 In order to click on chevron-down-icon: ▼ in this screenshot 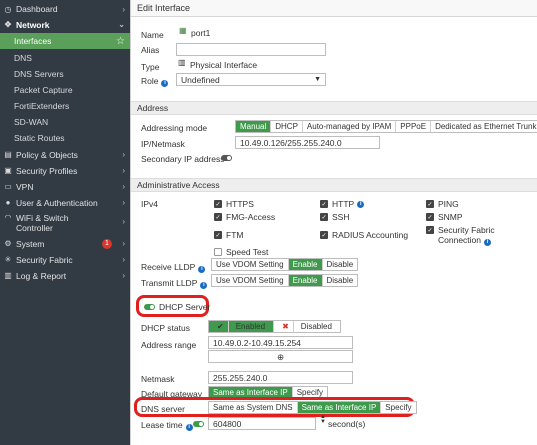, I will do `click(317, 79)`.